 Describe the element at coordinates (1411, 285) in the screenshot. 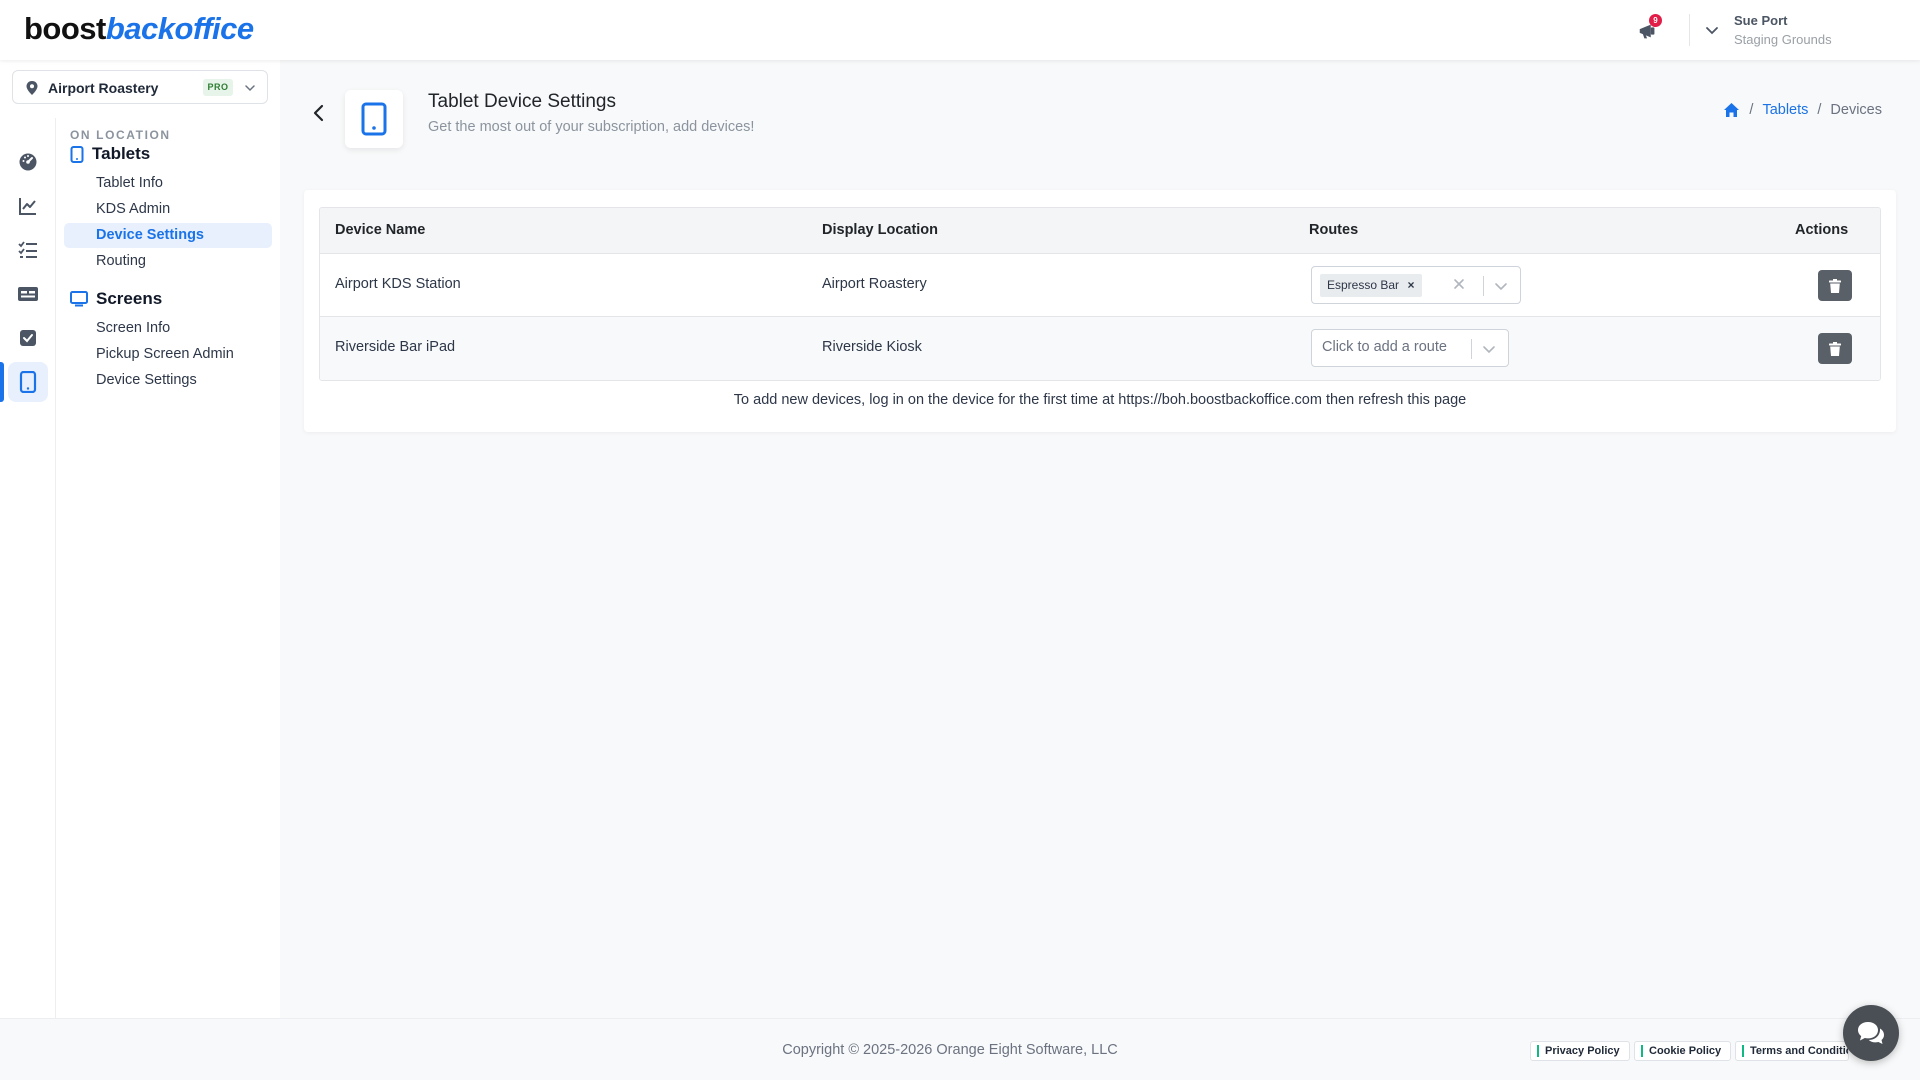

I see `remove-route-icon: ×` at that location.